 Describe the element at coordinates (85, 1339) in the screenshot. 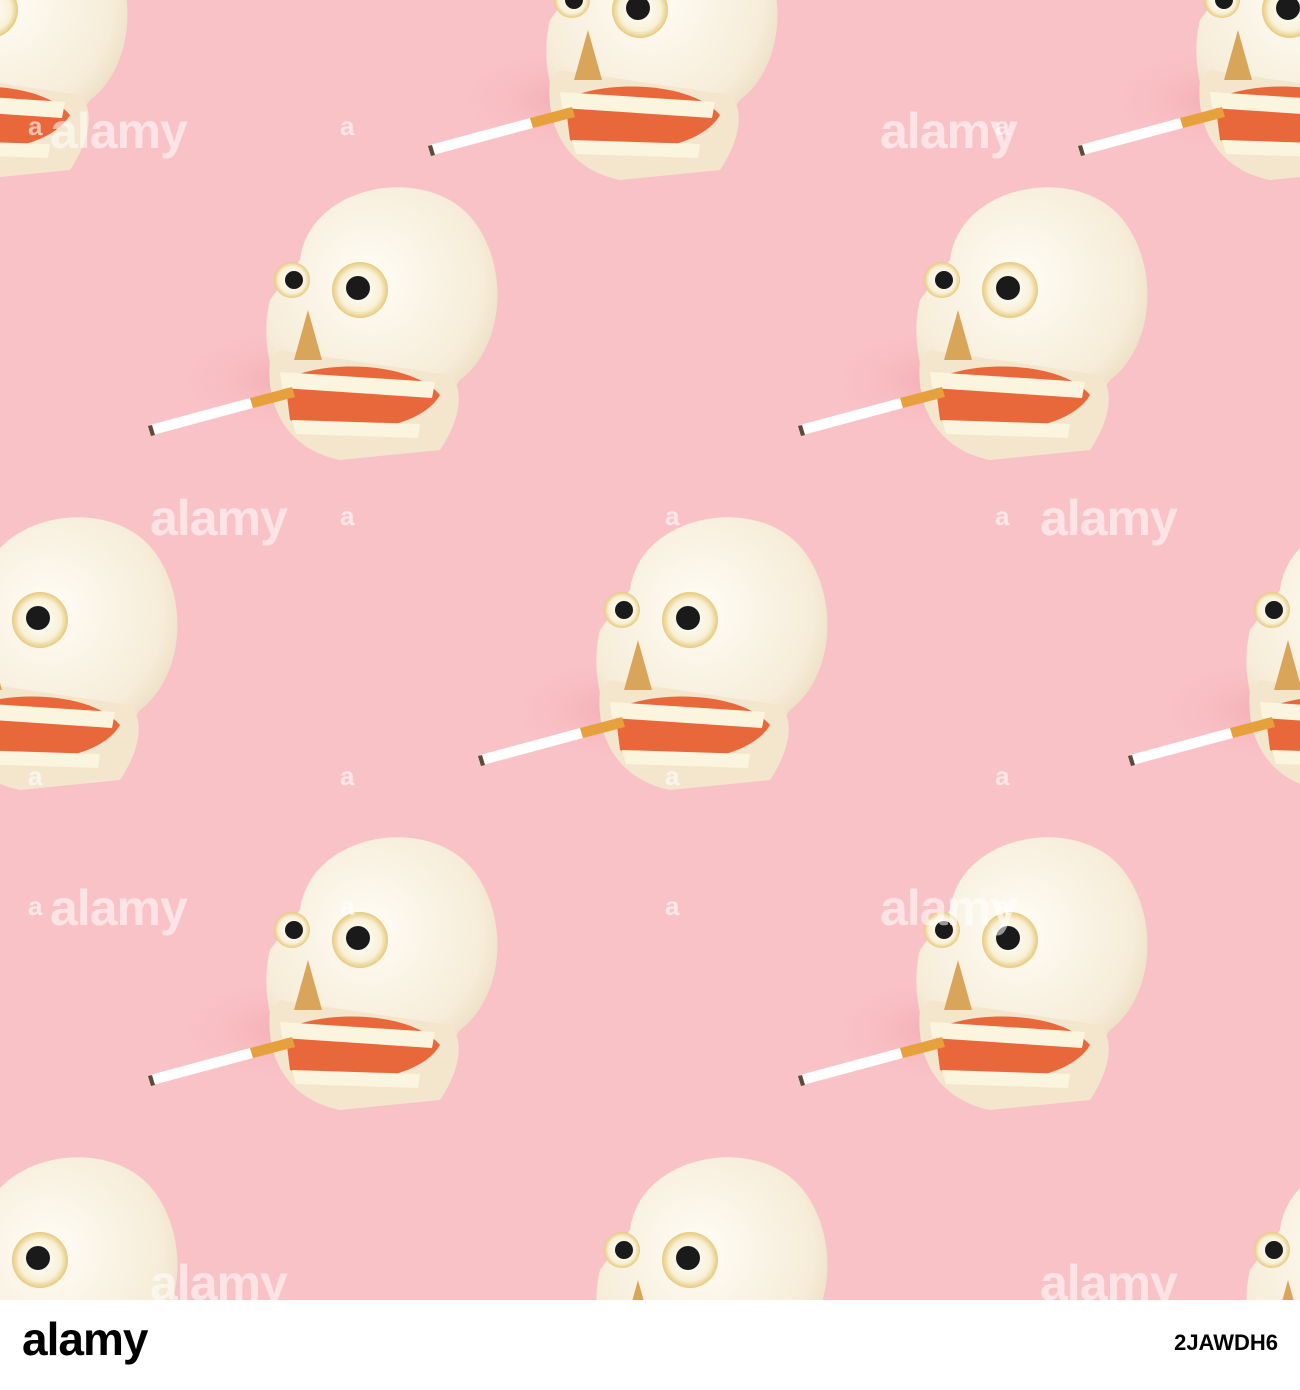

I see `footer-logo: alamy` at that location.